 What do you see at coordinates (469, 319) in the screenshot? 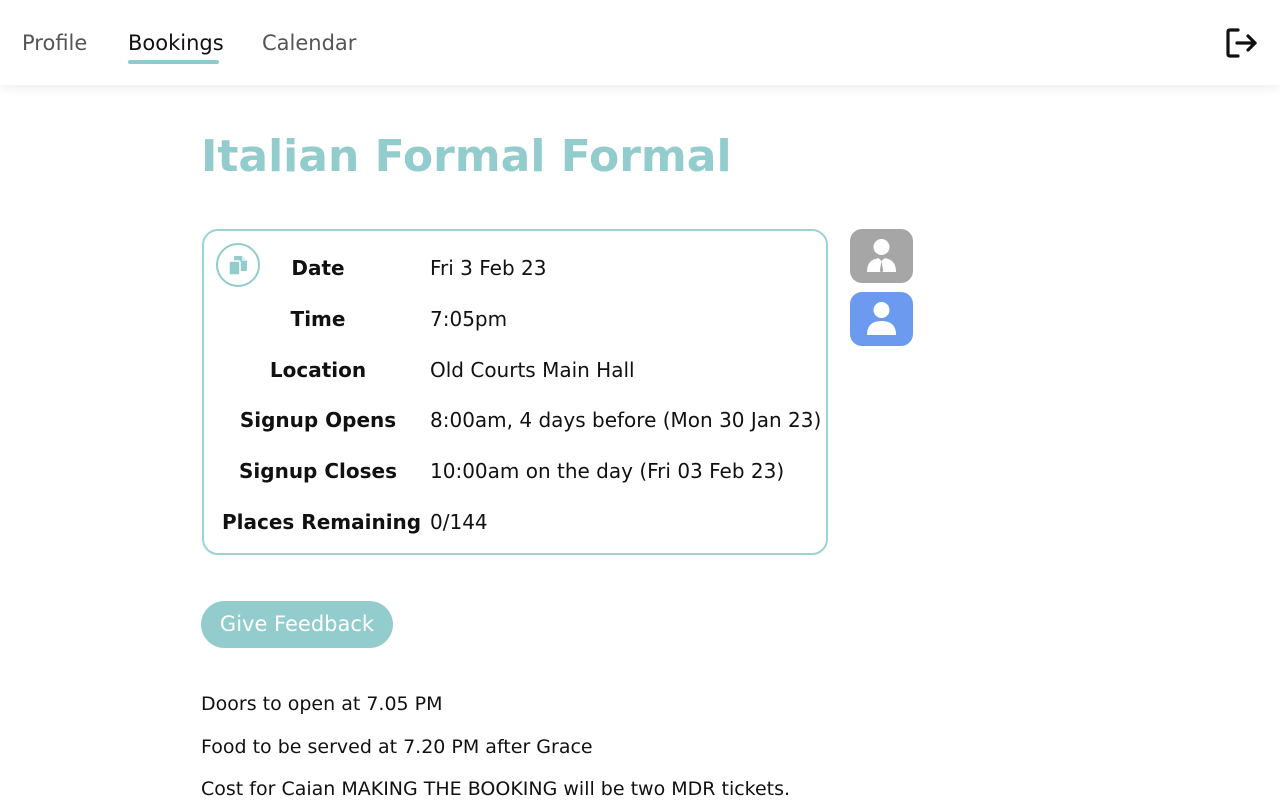
I see `detail-value: 7:05pm` at bounding box center [469, 319].